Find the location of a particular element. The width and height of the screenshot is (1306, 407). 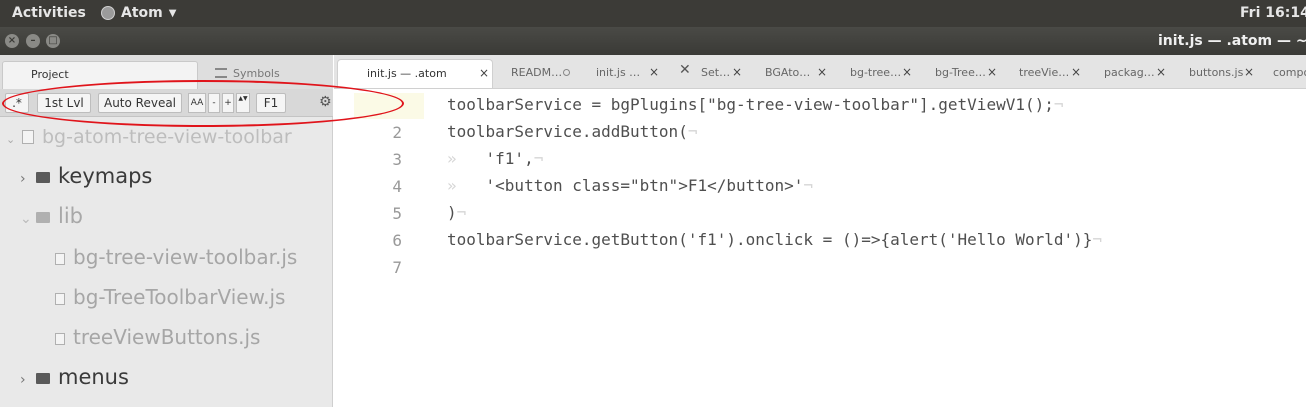

app-menu: Atom ▼ is located at coordinates (138, 13).